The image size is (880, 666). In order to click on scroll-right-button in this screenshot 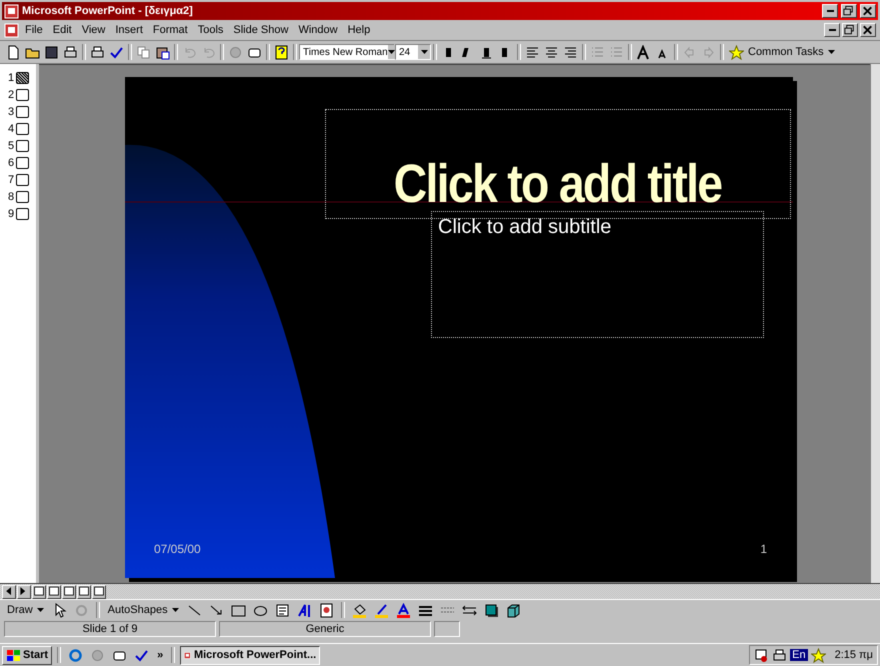, I will do `click(24, 591)`.